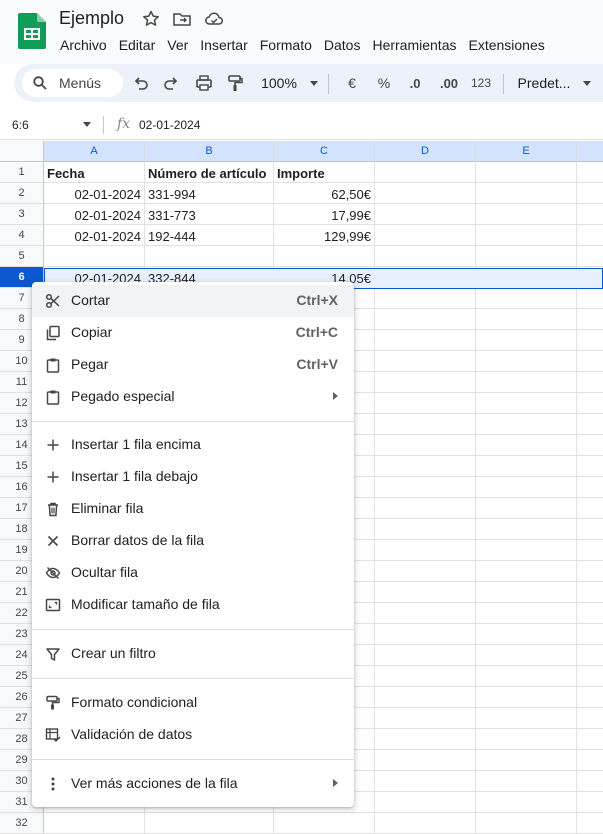 The image size is (603, 834). What do you see at coordinates (193, 397) in the screenshot?
I see `menu-item-paste-special: Pegado especial` at bounding box center [193, 397].